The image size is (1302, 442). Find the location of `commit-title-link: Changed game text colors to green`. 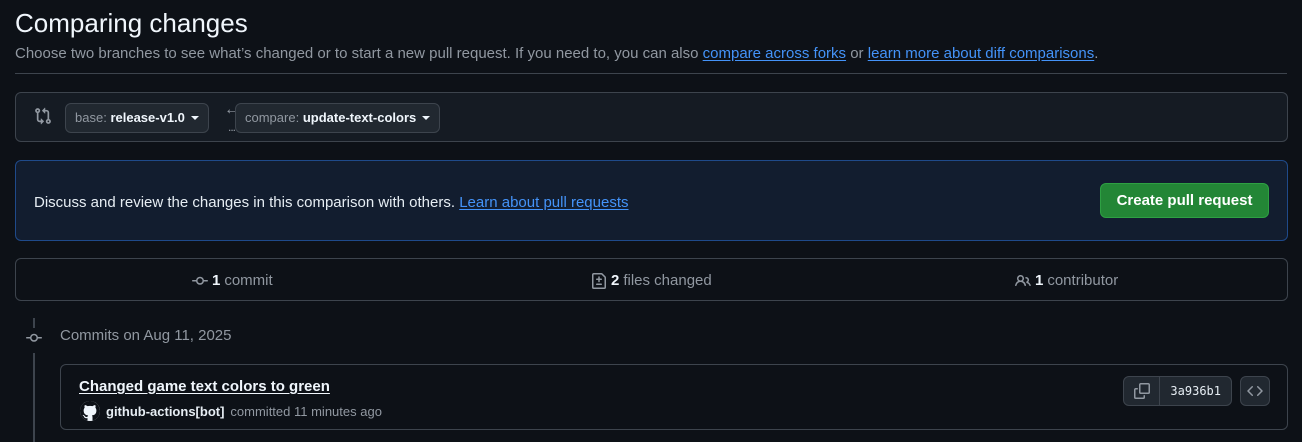

commit-title-link: Changed game text colors to green is located at coordinates (204, 386).